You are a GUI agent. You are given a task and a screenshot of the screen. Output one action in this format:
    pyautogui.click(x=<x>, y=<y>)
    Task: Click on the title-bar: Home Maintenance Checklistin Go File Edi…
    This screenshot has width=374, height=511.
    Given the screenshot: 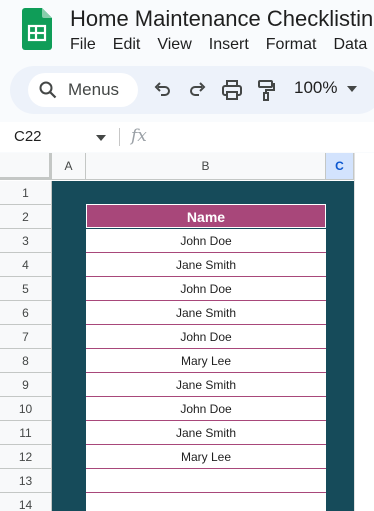 What is the action you would take?
    pyautogui.click(x=187, y=31)
    